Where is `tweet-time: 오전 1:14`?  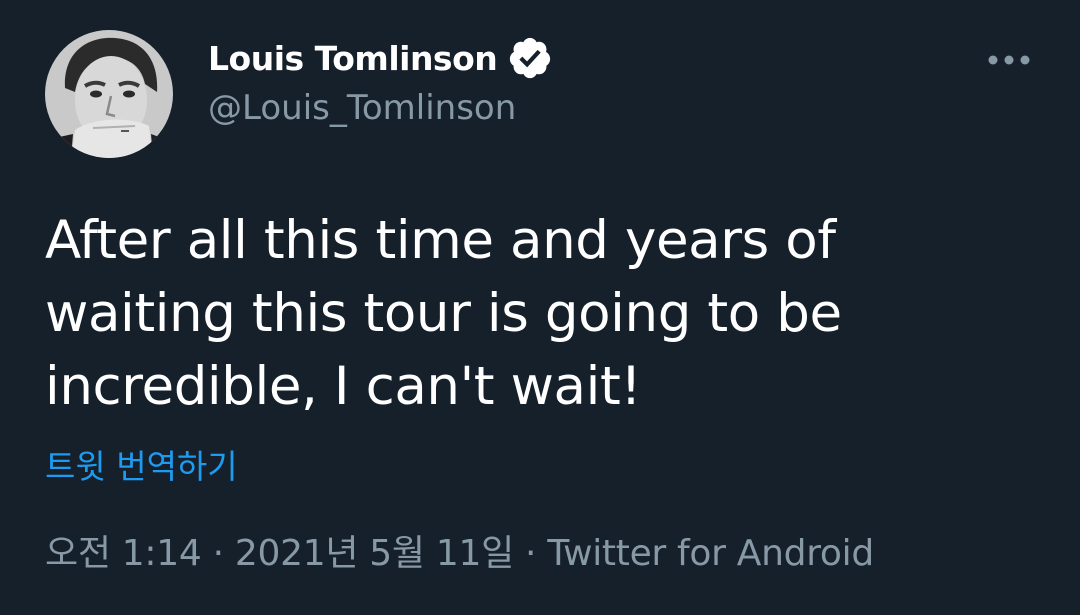 tweet-time: 오전 1:14 is located at coordinates (123, 553).